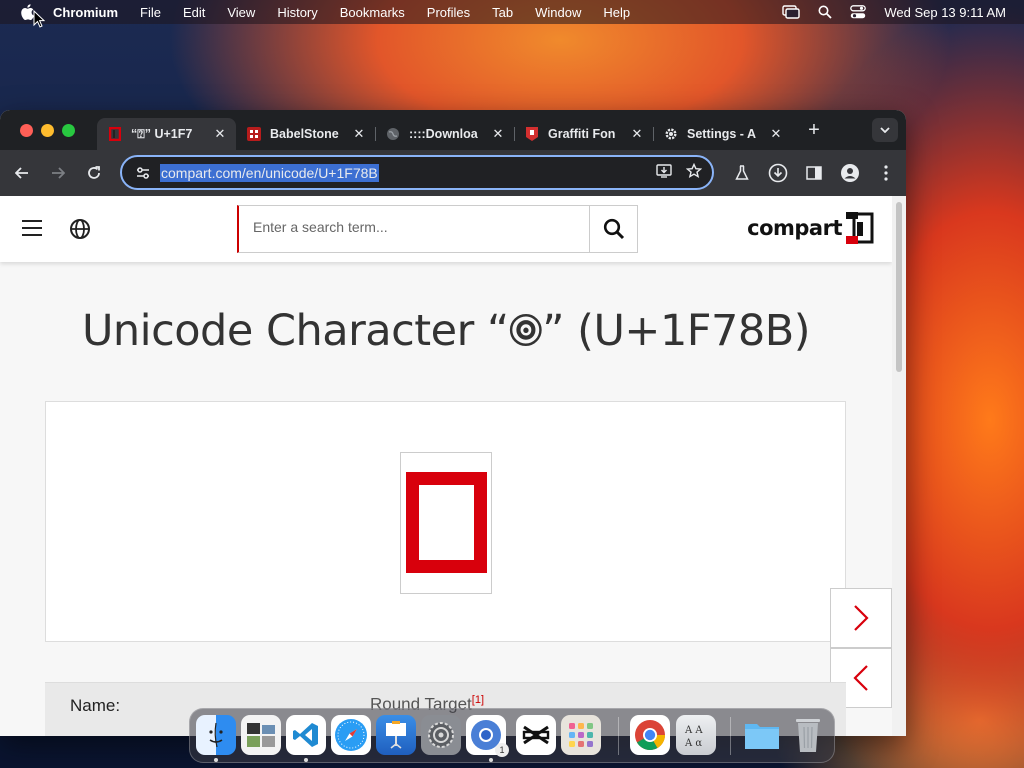 The image size is (1024, 768). I want to click on forward-button, so click(58, 173).